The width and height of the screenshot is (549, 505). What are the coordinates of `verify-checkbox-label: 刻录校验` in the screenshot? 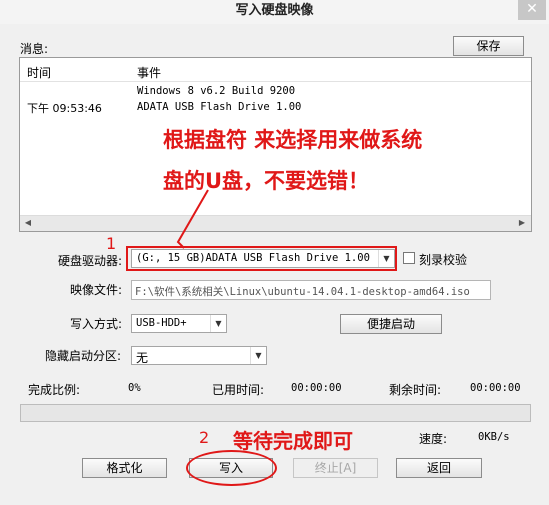 It's located at (443, 259).